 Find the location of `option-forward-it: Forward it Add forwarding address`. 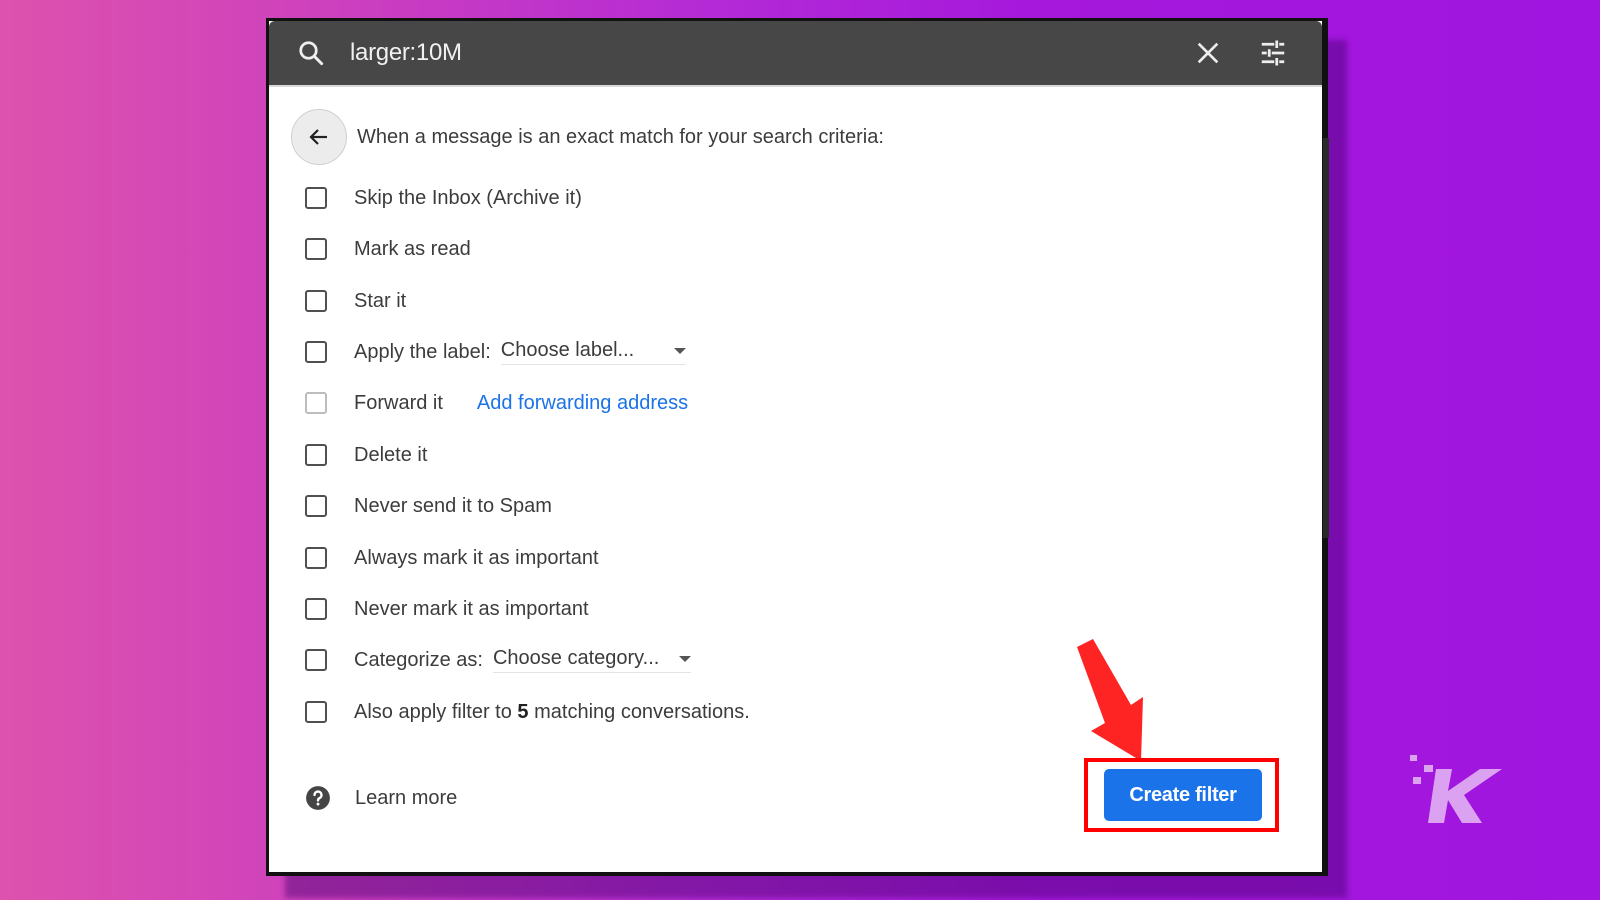

option-forward-it: Forward it Add forwarding address is located at coordinates (496, 403).